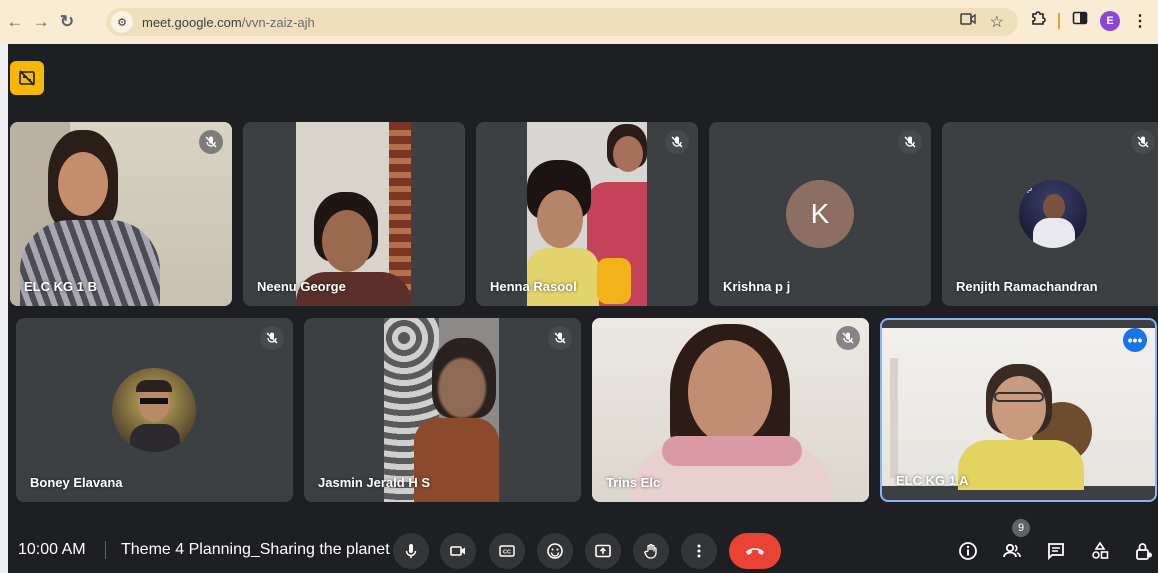 This screenshot has height=573, width=1158. Describe the element at coordinates (1053, 214) in the screenshot. I see `avatar: UP` at that location.